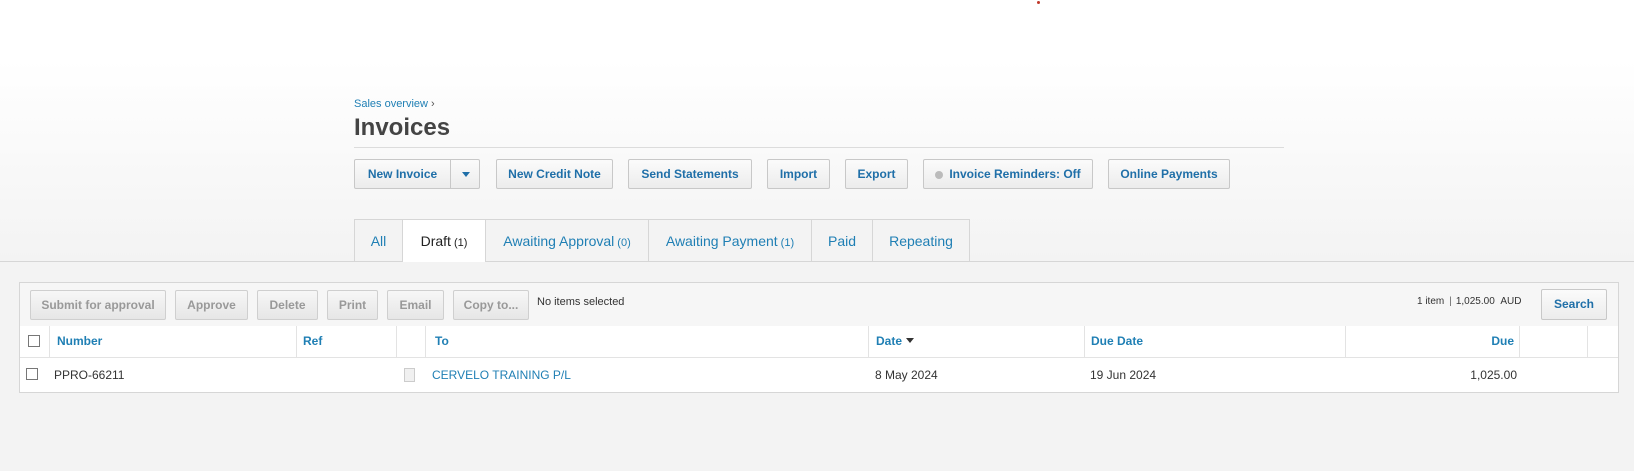 The width and height of the screenshot is (1634, 471). I want to click on column-header-ref: Ref, so click(312, 341).